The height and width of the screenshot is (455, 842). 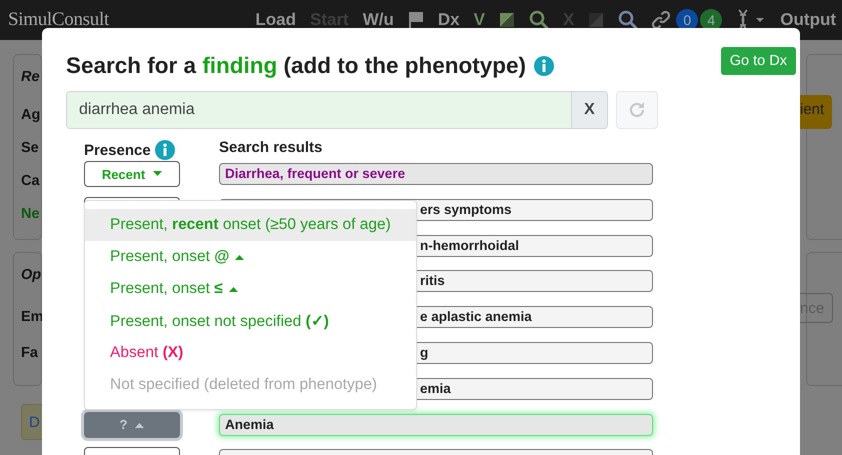 What do you see at coordinates (117, 150) in the screenshot?
I see `presence-header: Presence` at bounding box center [117, 150].